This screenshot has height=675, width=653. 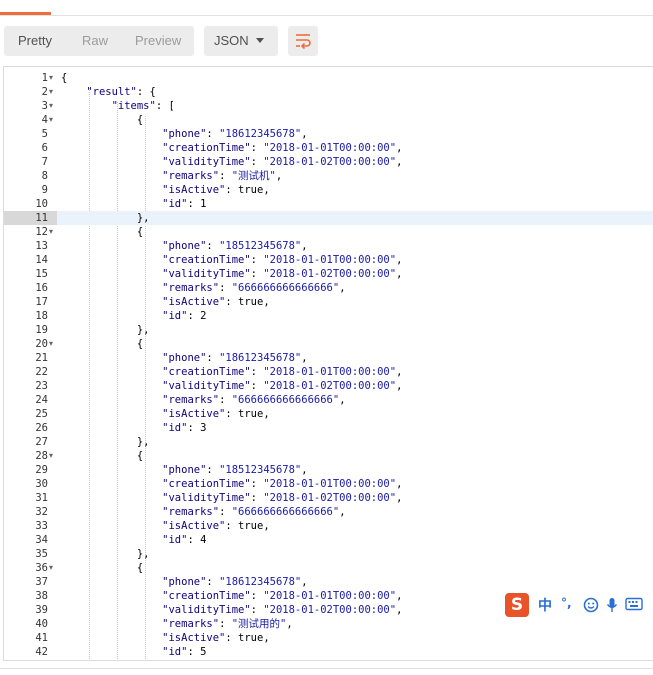 What do you see at coordinates (30, 512) in the screenshot?
I see `line-gutter: 32` at bounding box center [30, 512].